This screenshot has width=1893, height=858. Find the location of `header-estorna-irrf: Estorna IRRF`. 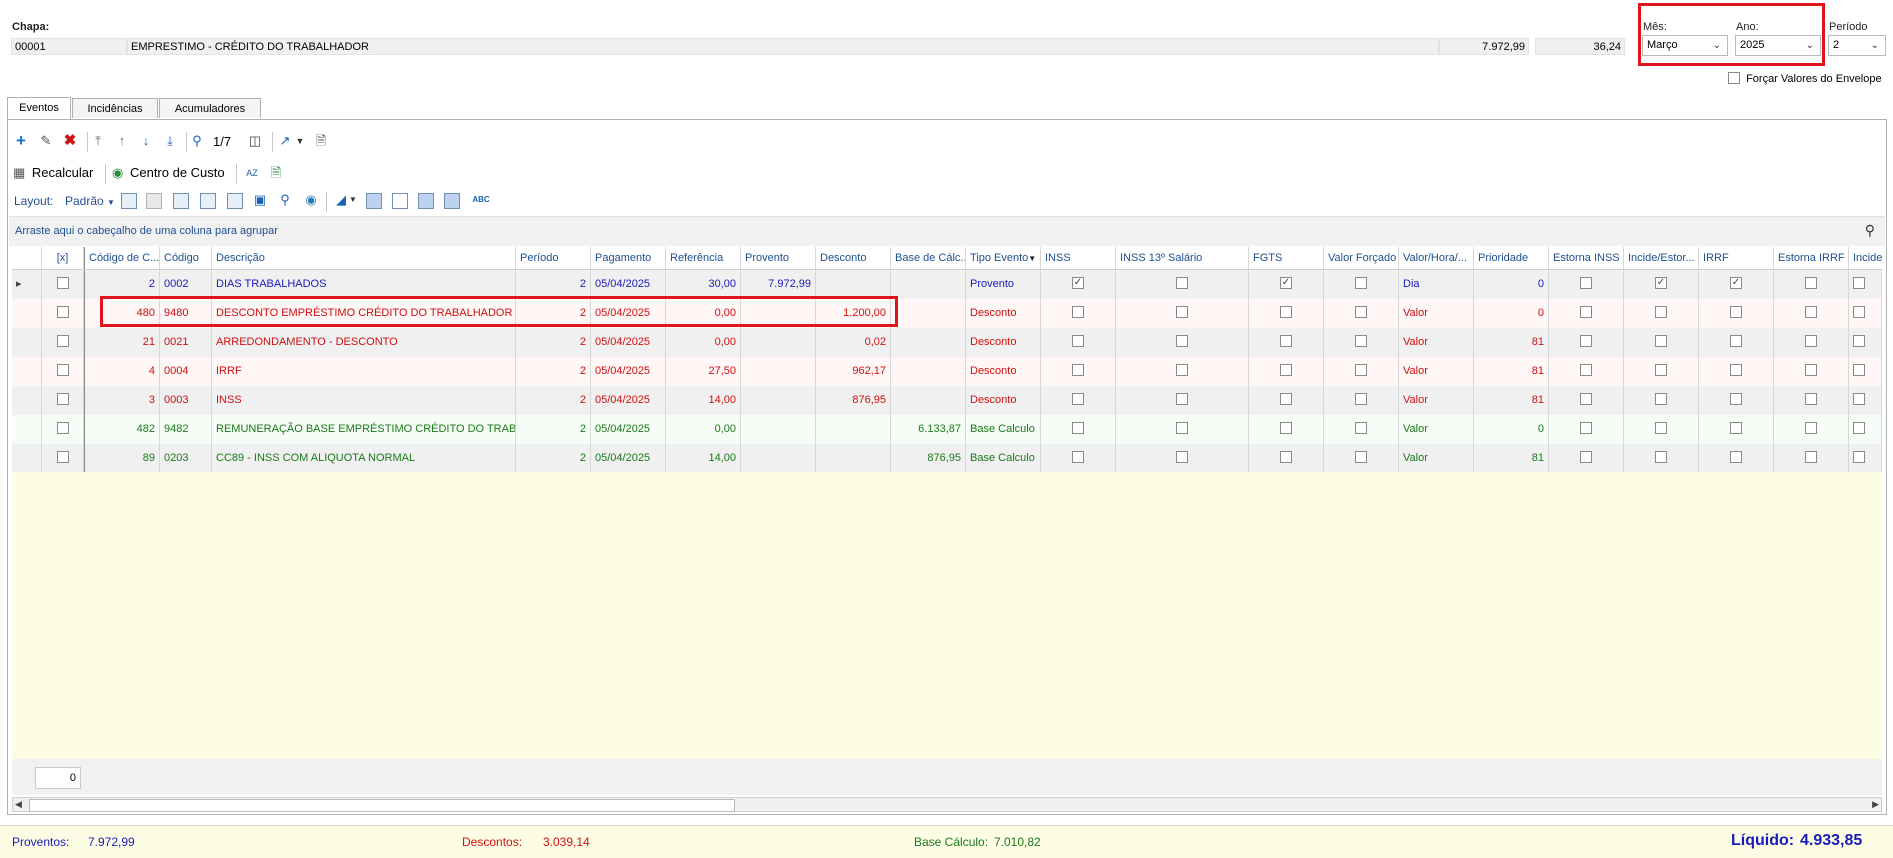

header-estorna-irrf: Estorna IRRF is located at coordinates (1811, 258).